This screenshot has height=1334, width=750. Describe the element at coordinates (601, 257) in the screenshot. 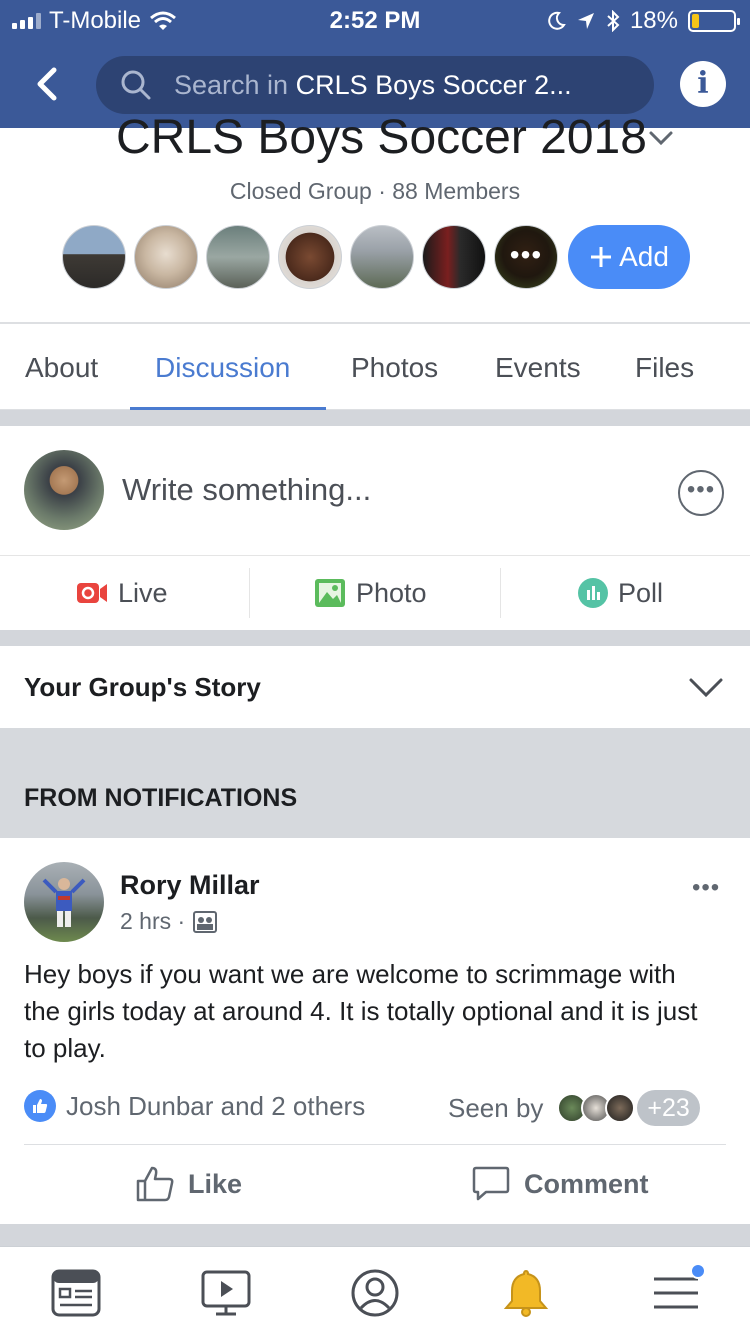

I see `plus-icon` at that location.